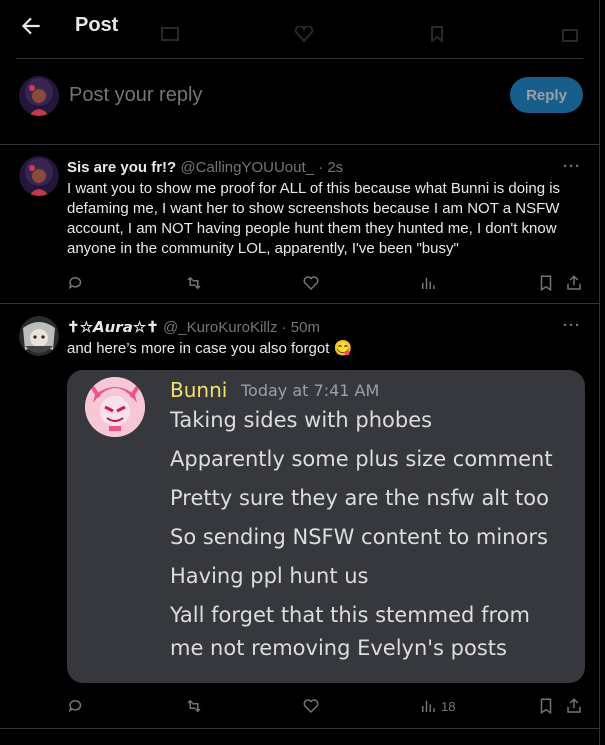 The height and width of the screenshot is (745, 605). I want to click on message-line: me not removing Evelyn's posts, so click(338, 648).